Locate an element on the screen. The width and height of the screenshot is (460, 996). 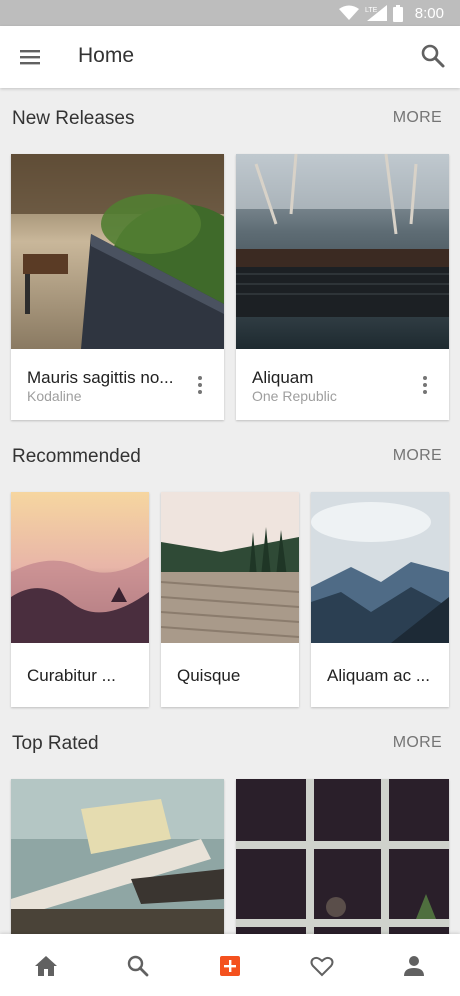
home-icon is located at coordinates (46, 966).